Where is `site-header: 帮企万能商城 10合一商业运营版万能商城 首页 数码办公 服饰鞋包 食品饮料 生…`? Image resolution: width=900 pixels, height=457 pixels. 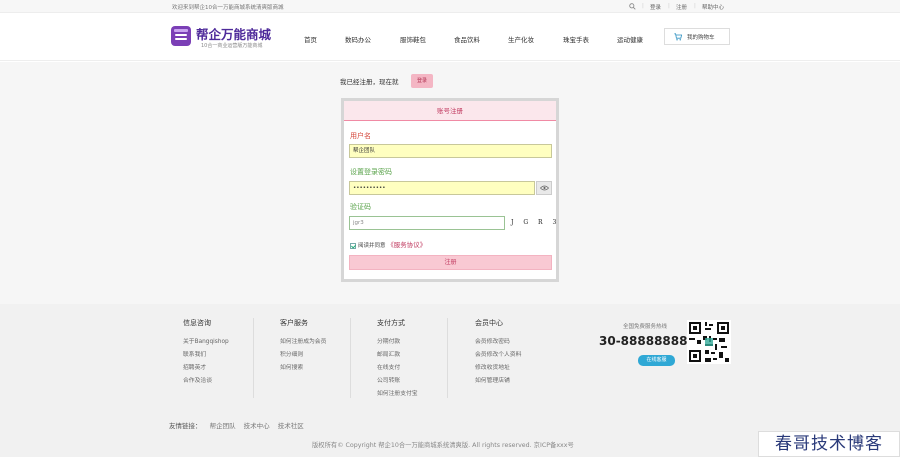 site-header: 帮企万能商城 10合一商业运营版万能商城 首页 数码办公 服饰鞋包 食品饮料 生… is located at coordinates (450, 37).